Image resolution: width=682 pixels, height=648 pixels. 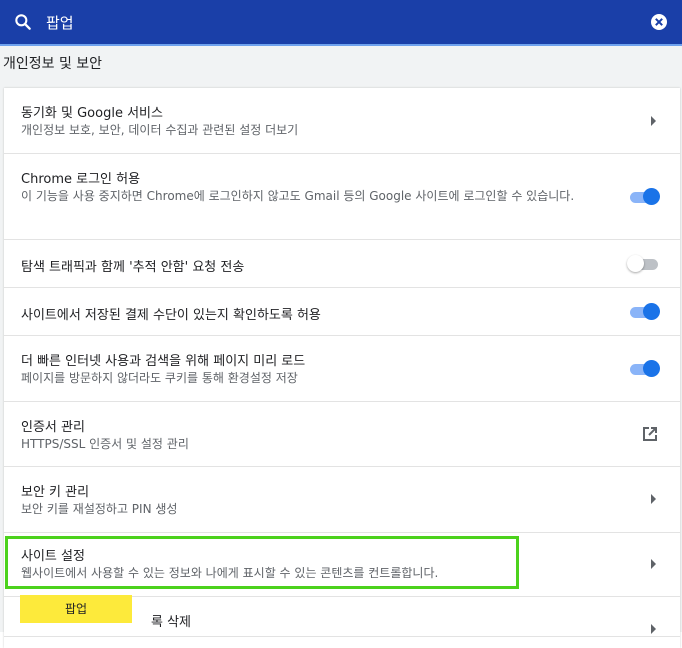 What do you see at coordinates (171, 622) in the screenshot?
I see `row-title: 록 삭제` at bounding box center [171, 622].